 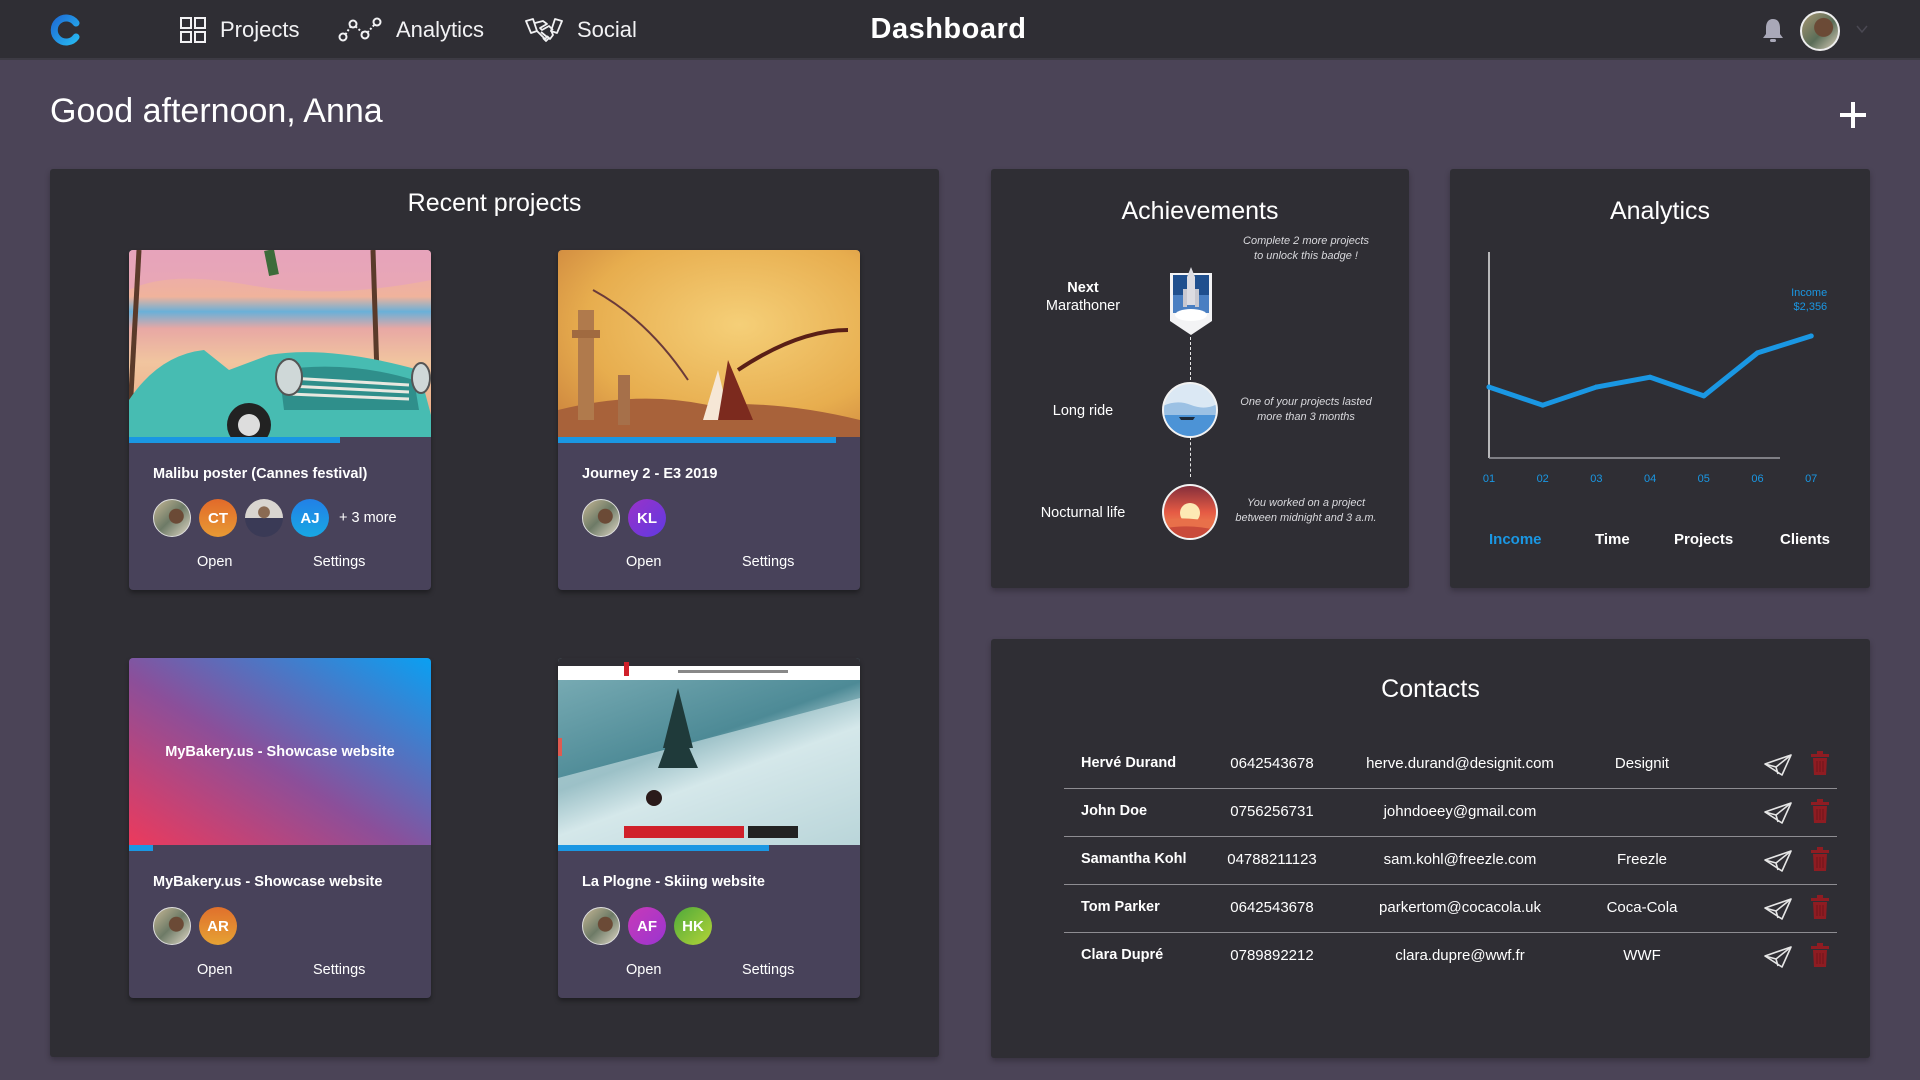 I want to click on tab-income: Income, so click(x=1515, y=539).